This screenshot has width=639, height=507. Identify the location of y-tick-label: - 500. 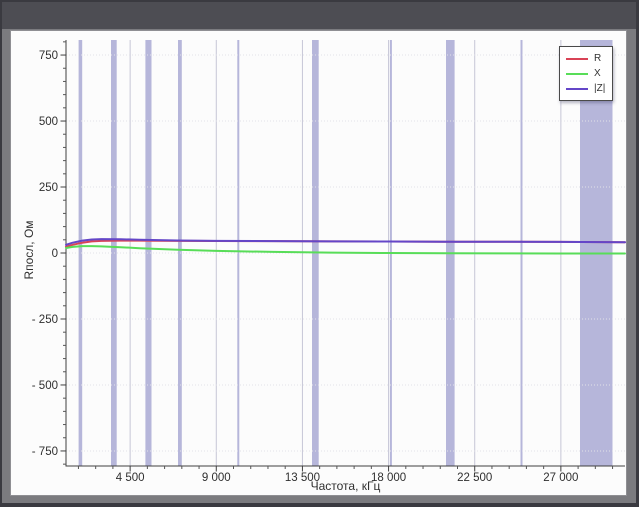
(45, 386).